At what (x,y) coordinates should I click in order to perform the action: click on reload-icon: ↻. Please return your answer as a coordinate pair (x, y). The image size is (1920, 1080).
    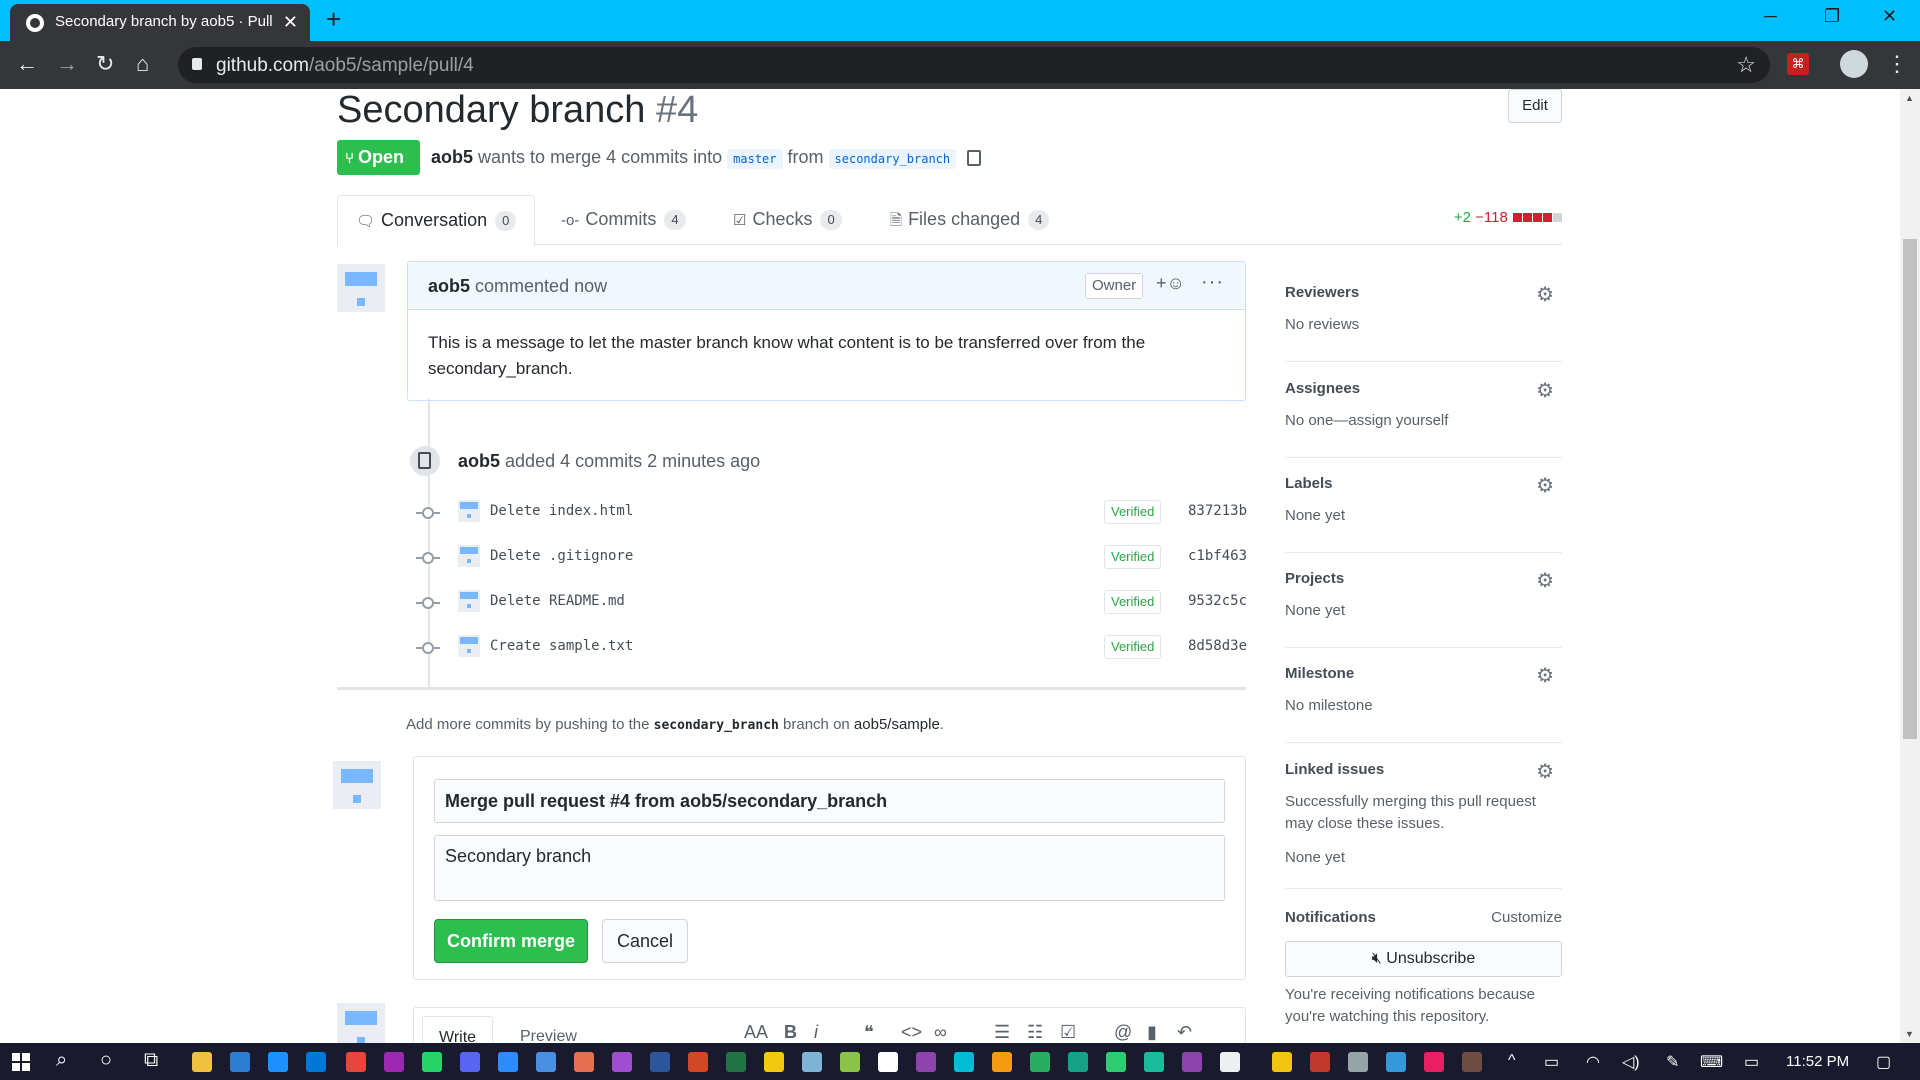
    Looking at the image, I should click on (105, 64).